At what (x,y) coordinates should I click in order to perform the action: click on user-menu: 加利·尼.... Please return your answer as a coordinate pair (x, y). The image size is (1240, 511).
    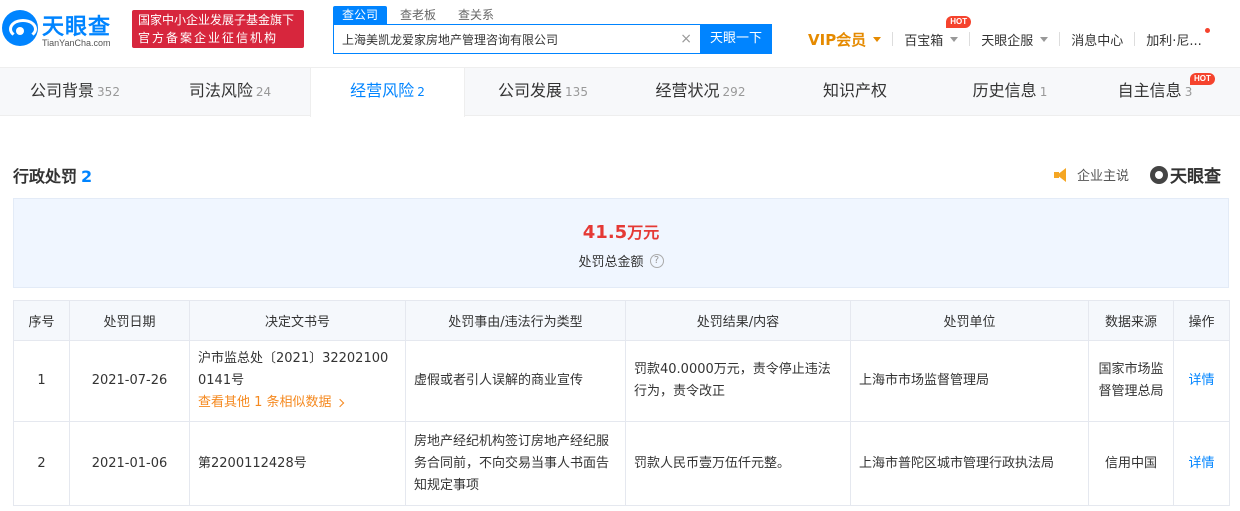
    Looking at the image, I should click on (1178, 38).